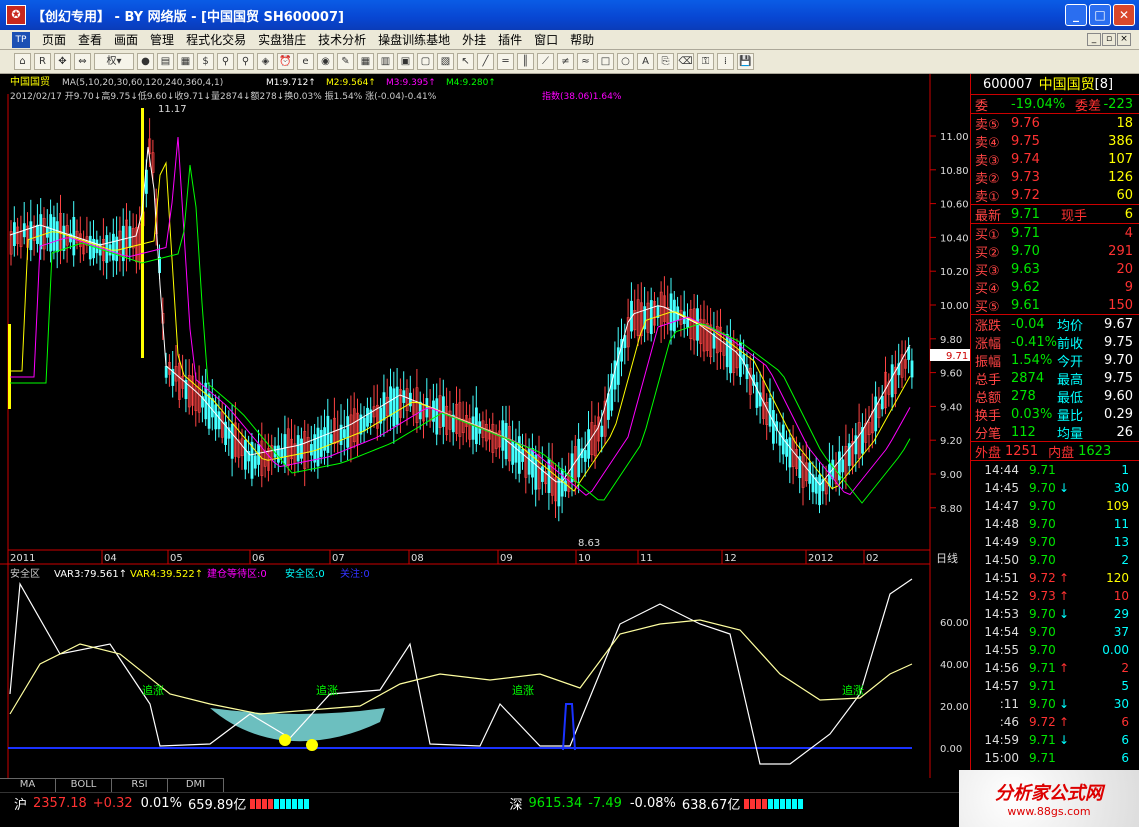 The width and height of the screenshot is (1139, 827). Describe the element at coordinates (954, 205) in the screenshot. I see `price-tick-label: 10.60` at that location.